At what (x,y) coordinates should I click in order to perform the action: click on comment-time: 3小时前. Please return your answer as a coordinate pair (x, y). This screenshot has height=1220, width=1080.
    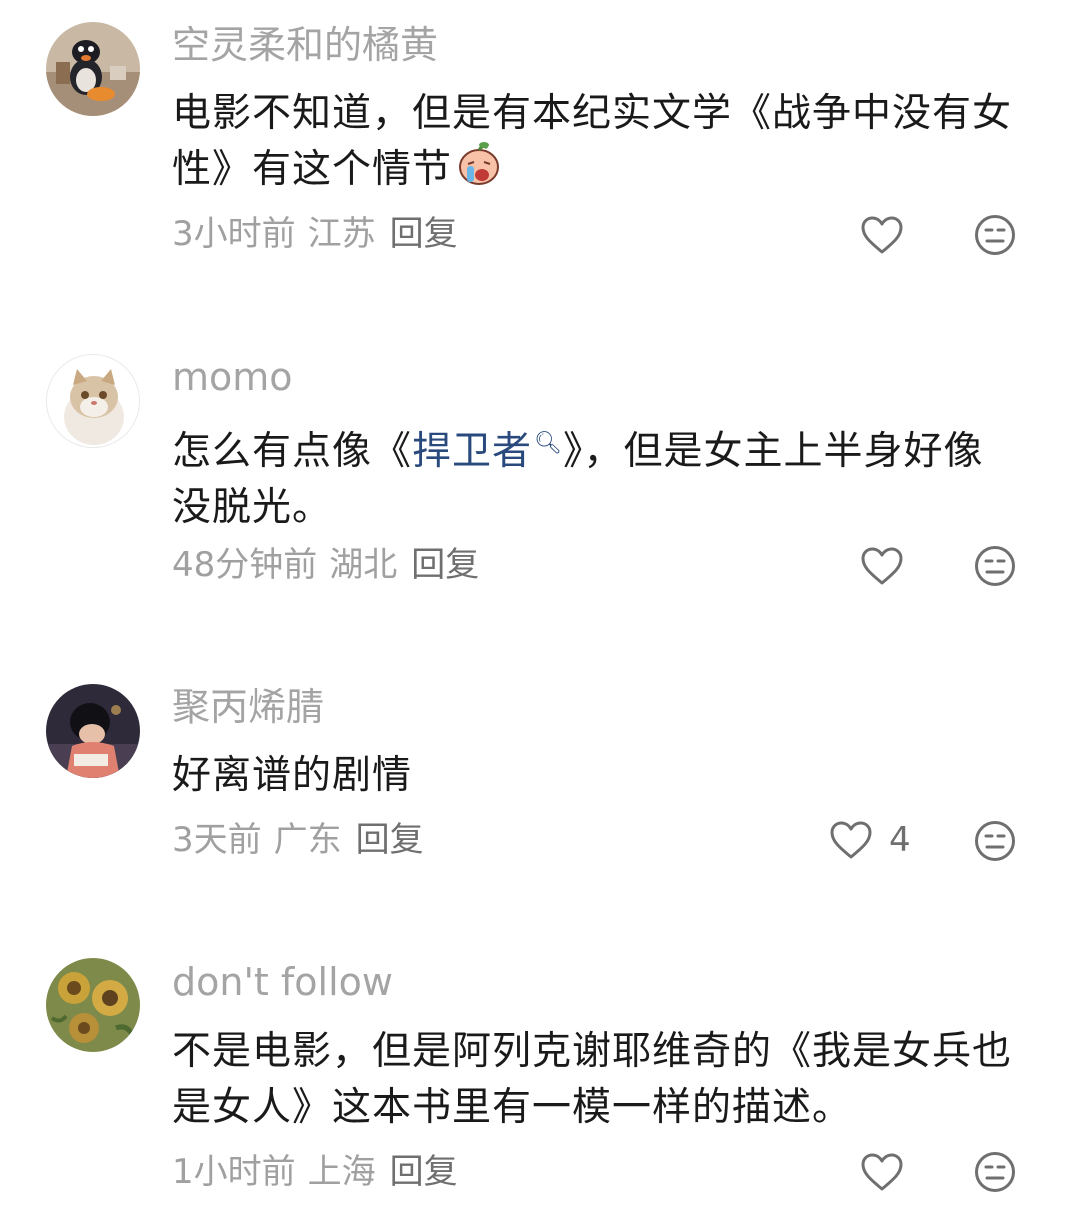
    Looking at the image, I should click on (234, 234).